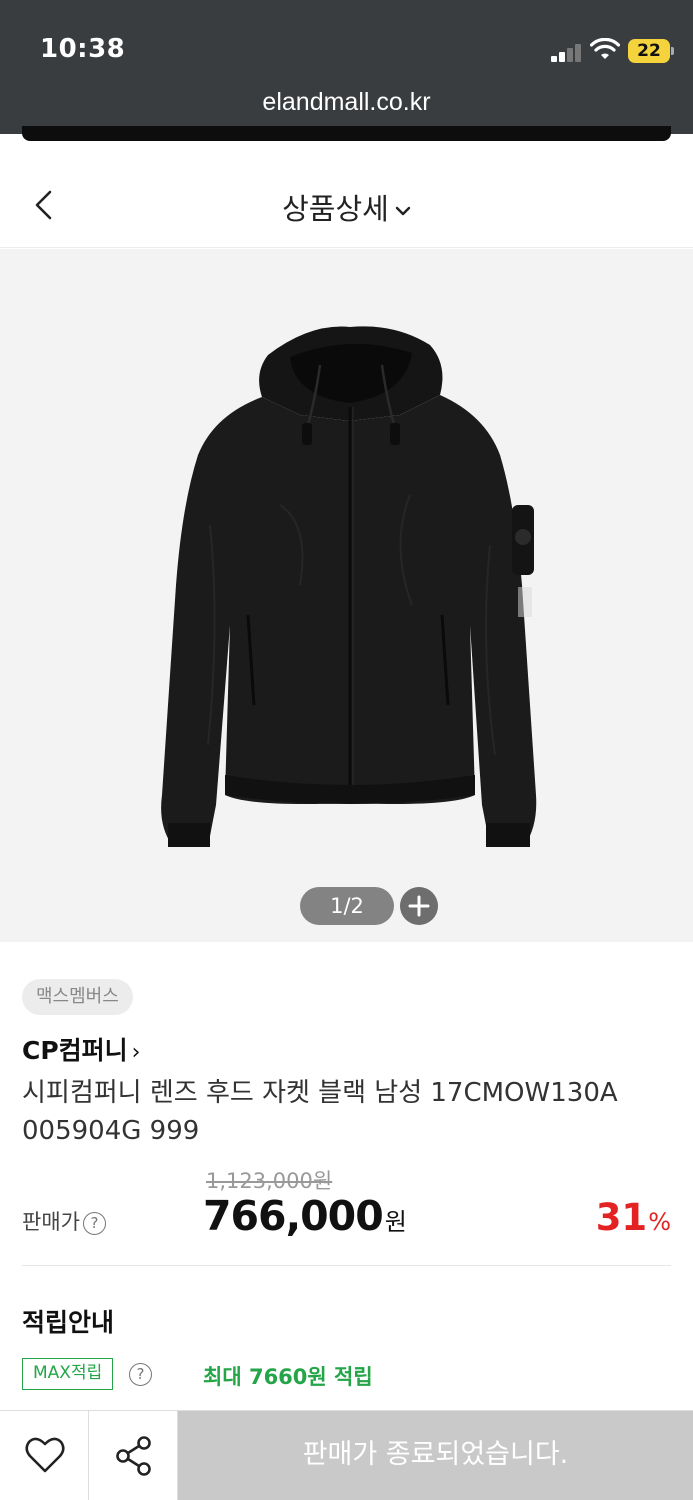 This screenshot has height=1500, width=693. I want to click on price-unit: 원, so click(395, 1222).